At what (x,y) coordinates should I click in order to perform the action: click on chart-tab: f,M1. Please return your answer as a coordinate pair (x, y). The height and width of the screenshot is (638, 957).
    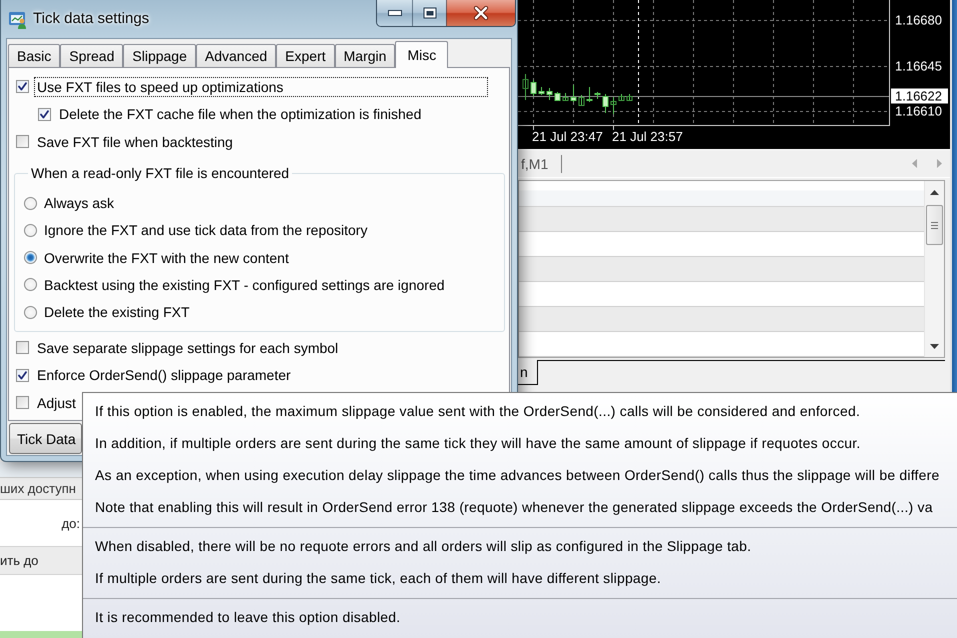
    Looking at the image, I should click on (534, 164).